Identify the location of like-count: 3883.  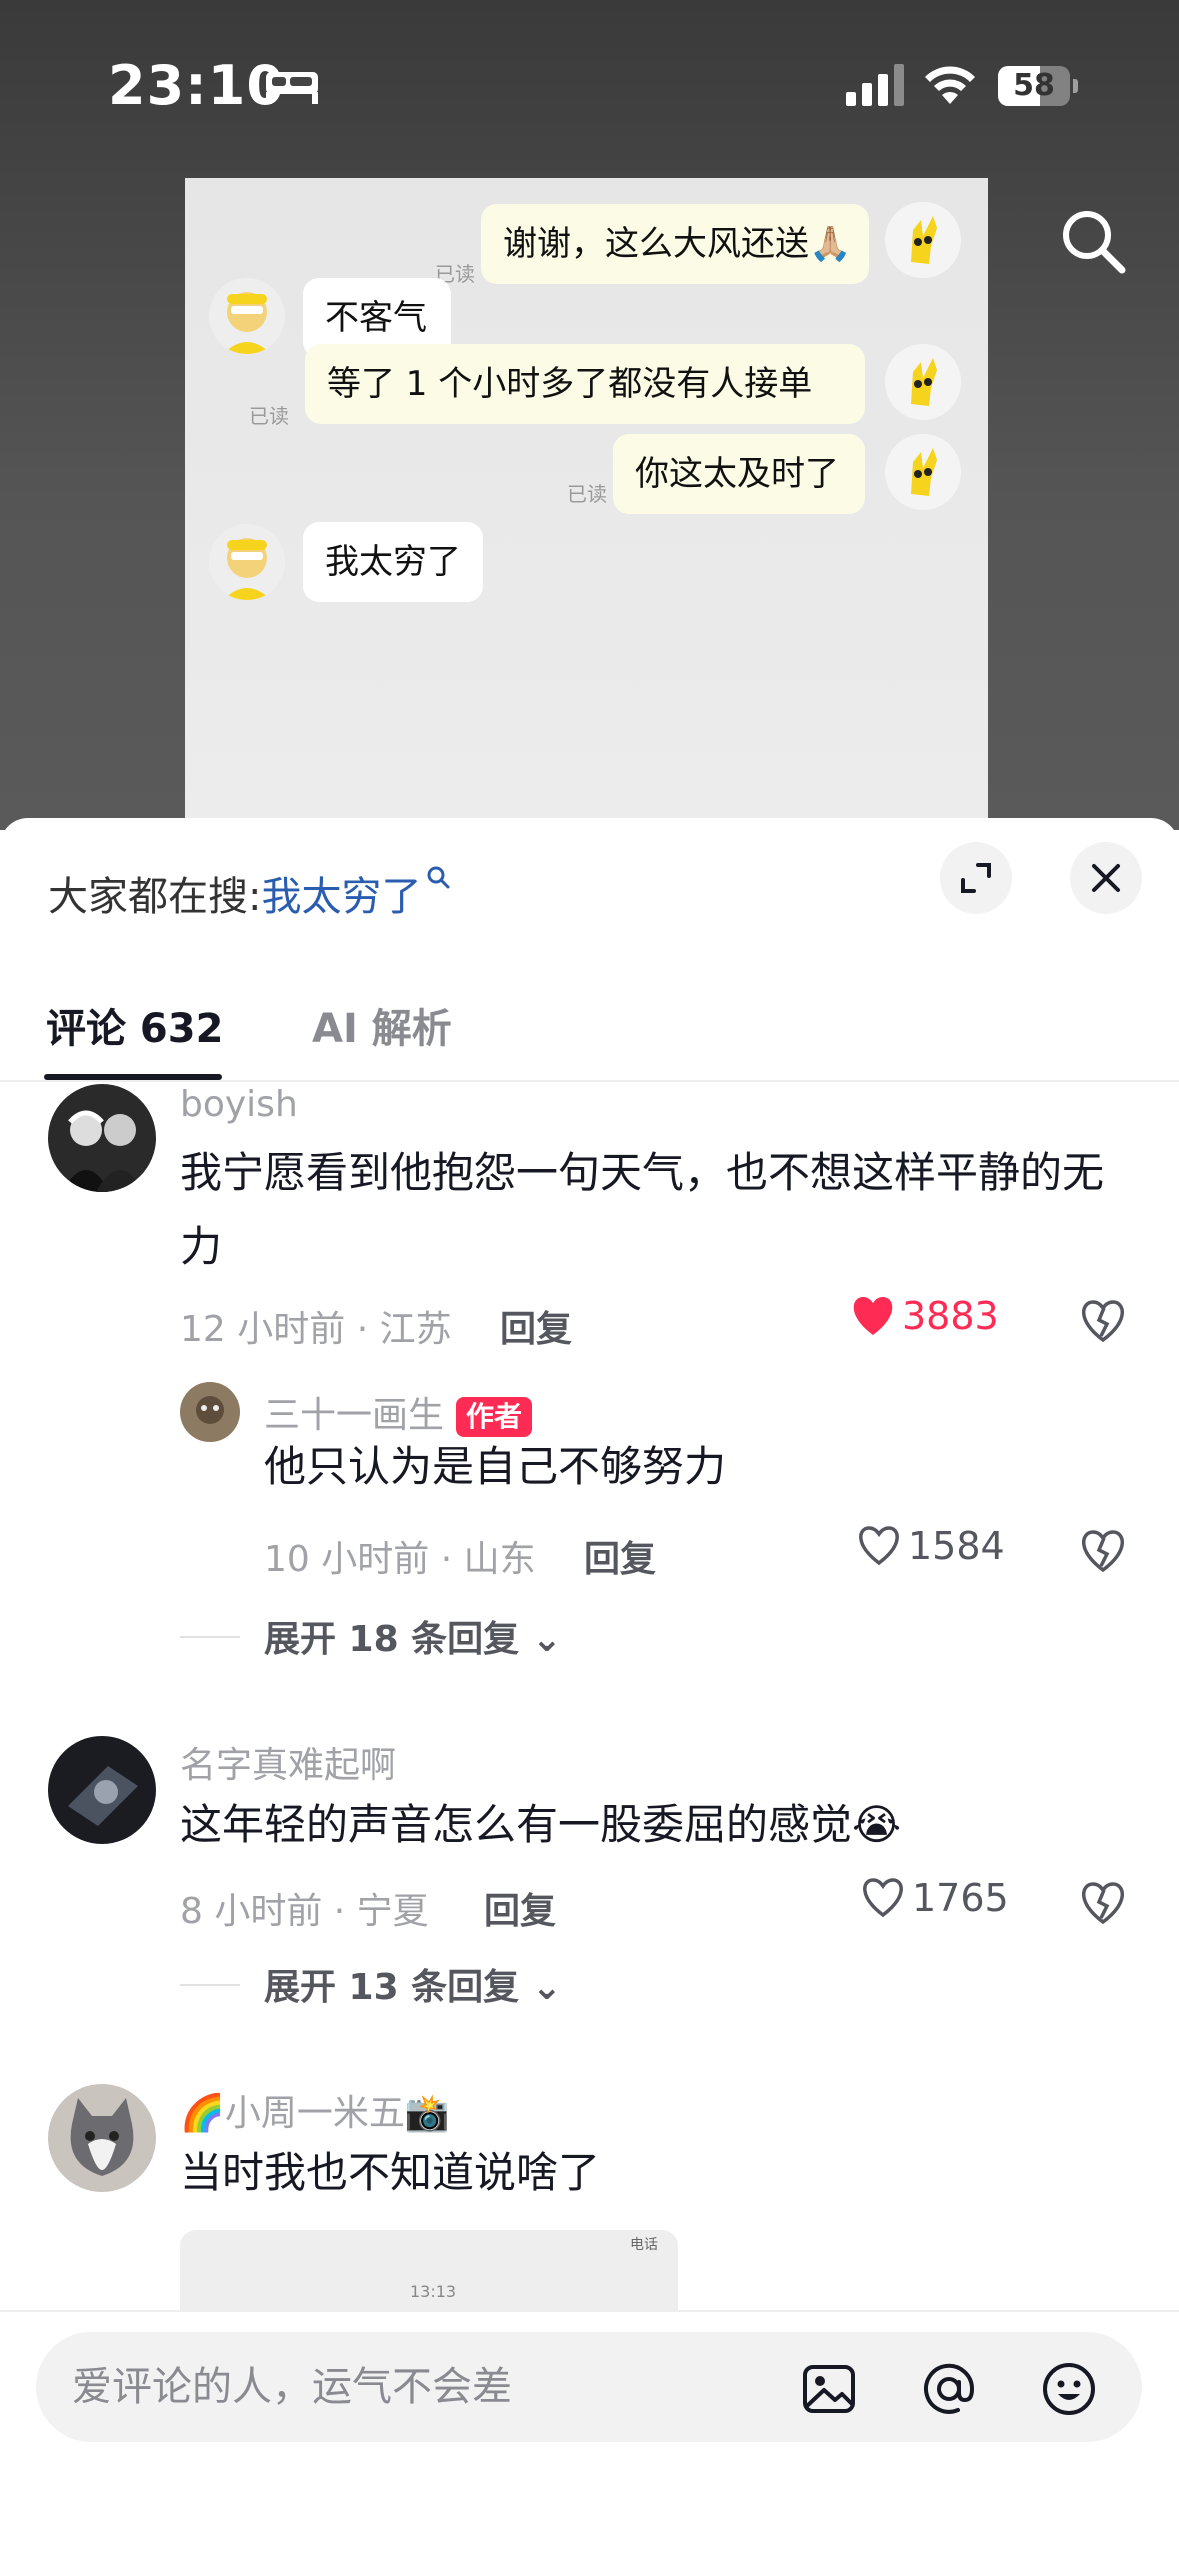
(950, 1316).